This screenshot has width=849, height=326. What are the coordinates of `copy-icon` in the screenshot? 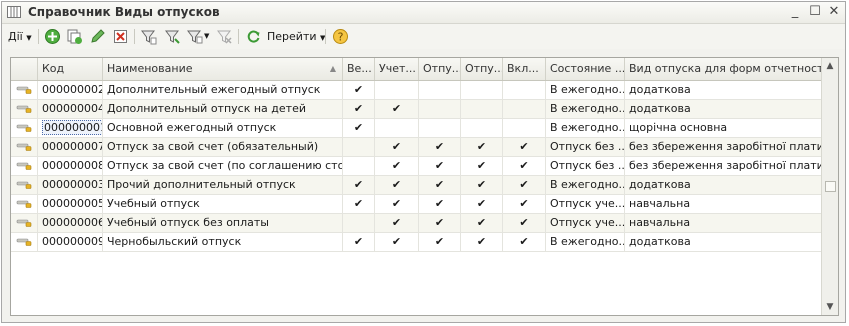 It's located at (74, 36).